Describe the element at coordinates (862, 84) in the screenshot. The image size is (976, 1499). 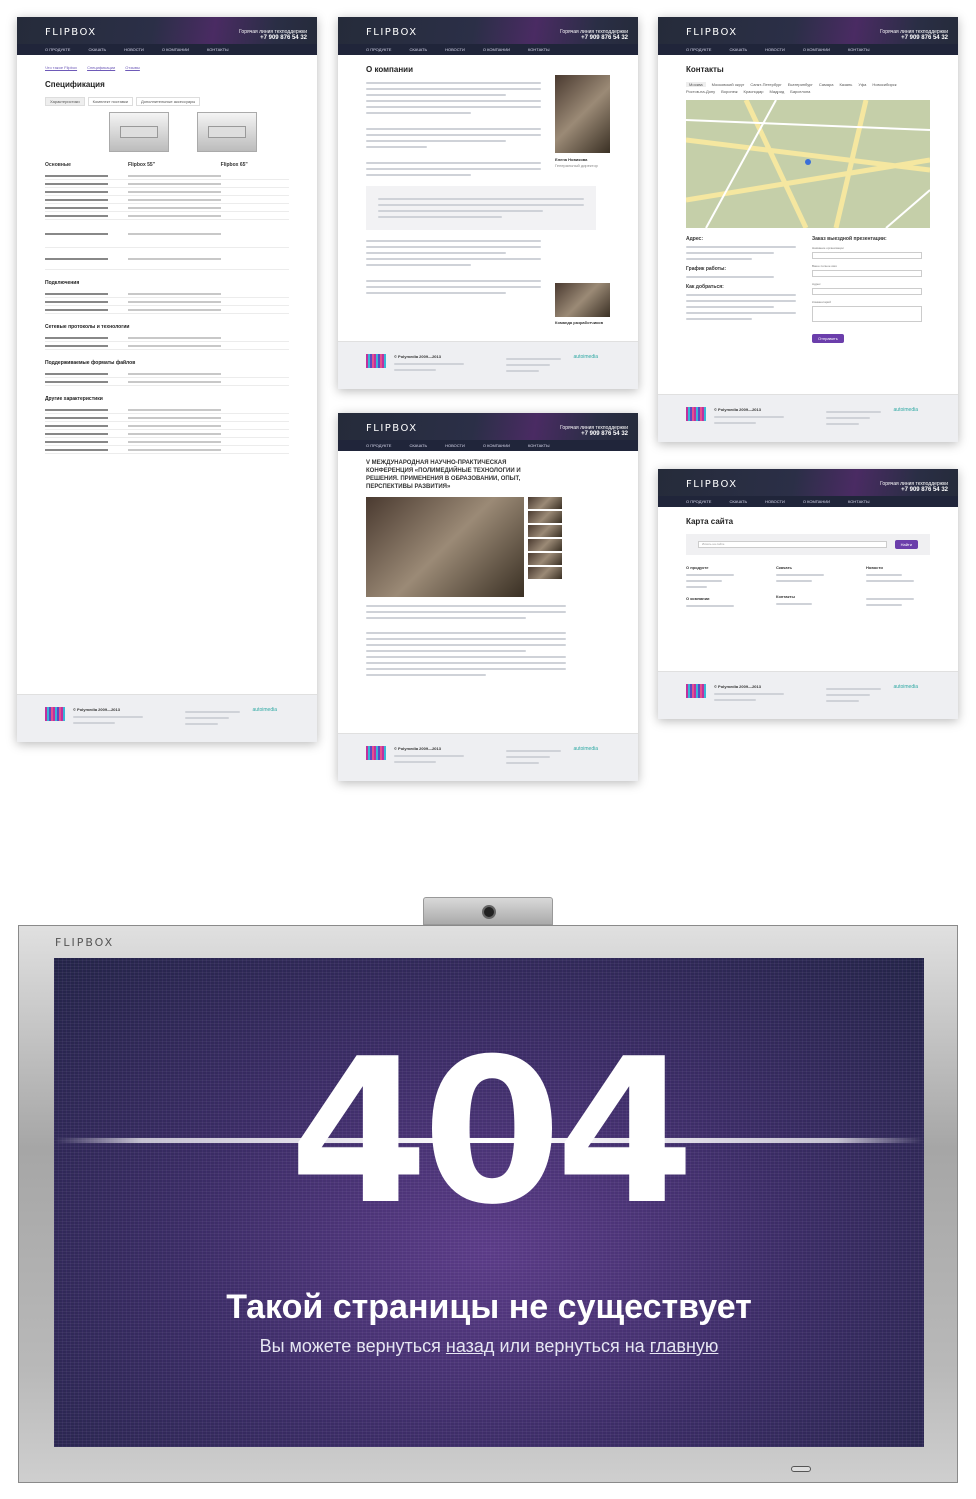
I see `city-tab: Уфа` at that location.